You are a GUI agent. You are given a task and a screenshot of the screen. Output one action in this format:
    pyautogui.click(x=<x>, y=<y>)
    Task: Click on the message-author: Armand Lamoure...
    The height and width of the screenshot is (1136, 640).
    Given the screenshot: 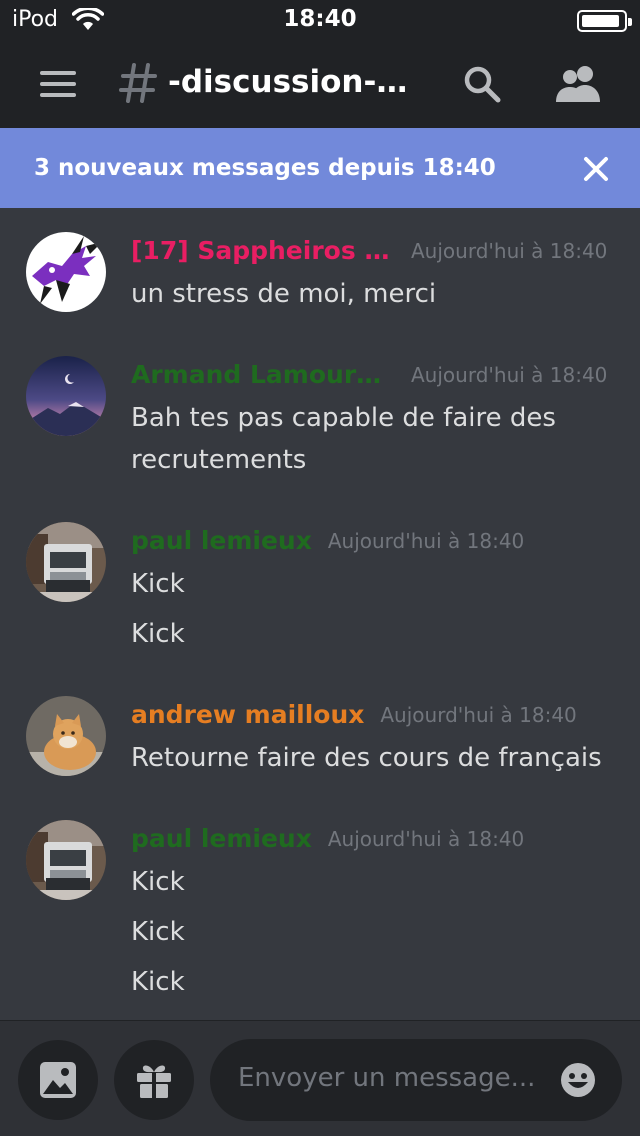 What is the action you would take?
    pyautogui.click(x=263, y=374)
    